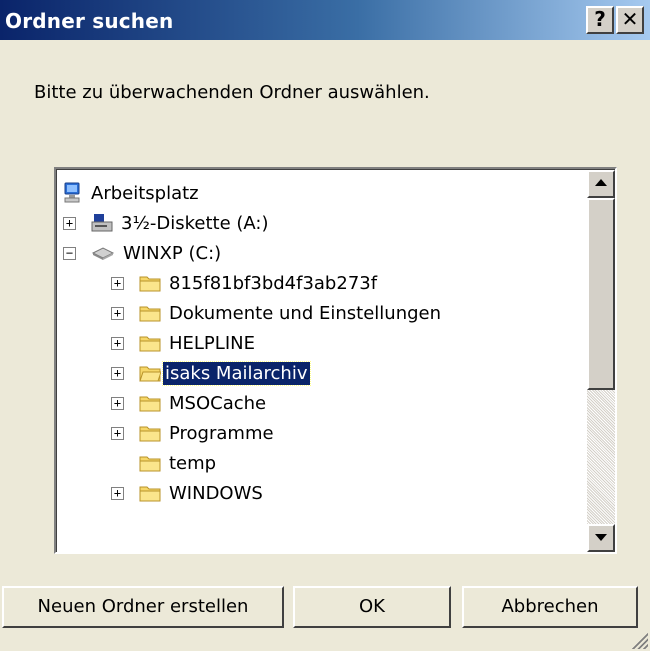  What do you see at coordinates (325, 20) in the screenshot?
I see `title-bar: Ordner suchen ? ✕` at bounding box center [325, 20].